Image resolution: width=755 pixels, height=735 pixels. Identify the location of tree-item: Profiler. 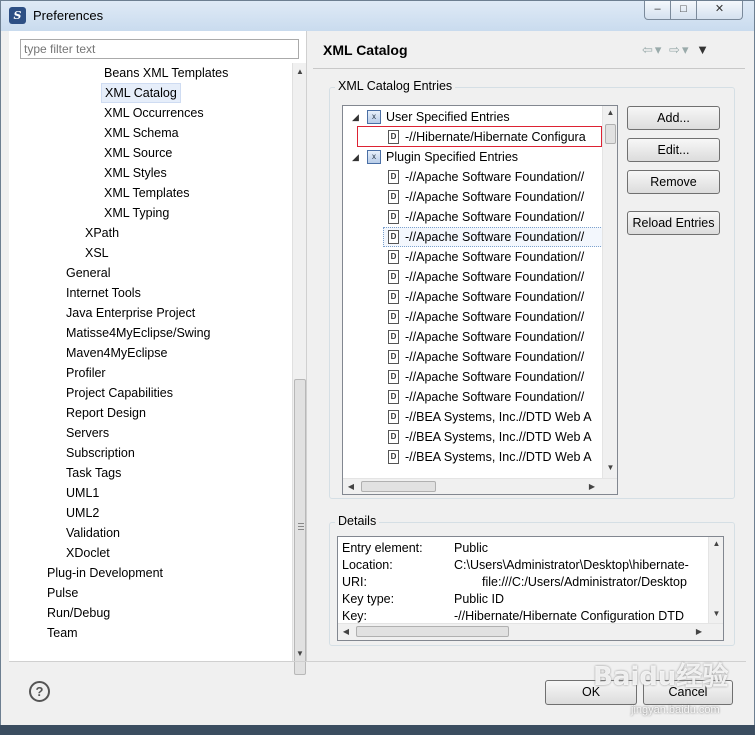
(86, 373).